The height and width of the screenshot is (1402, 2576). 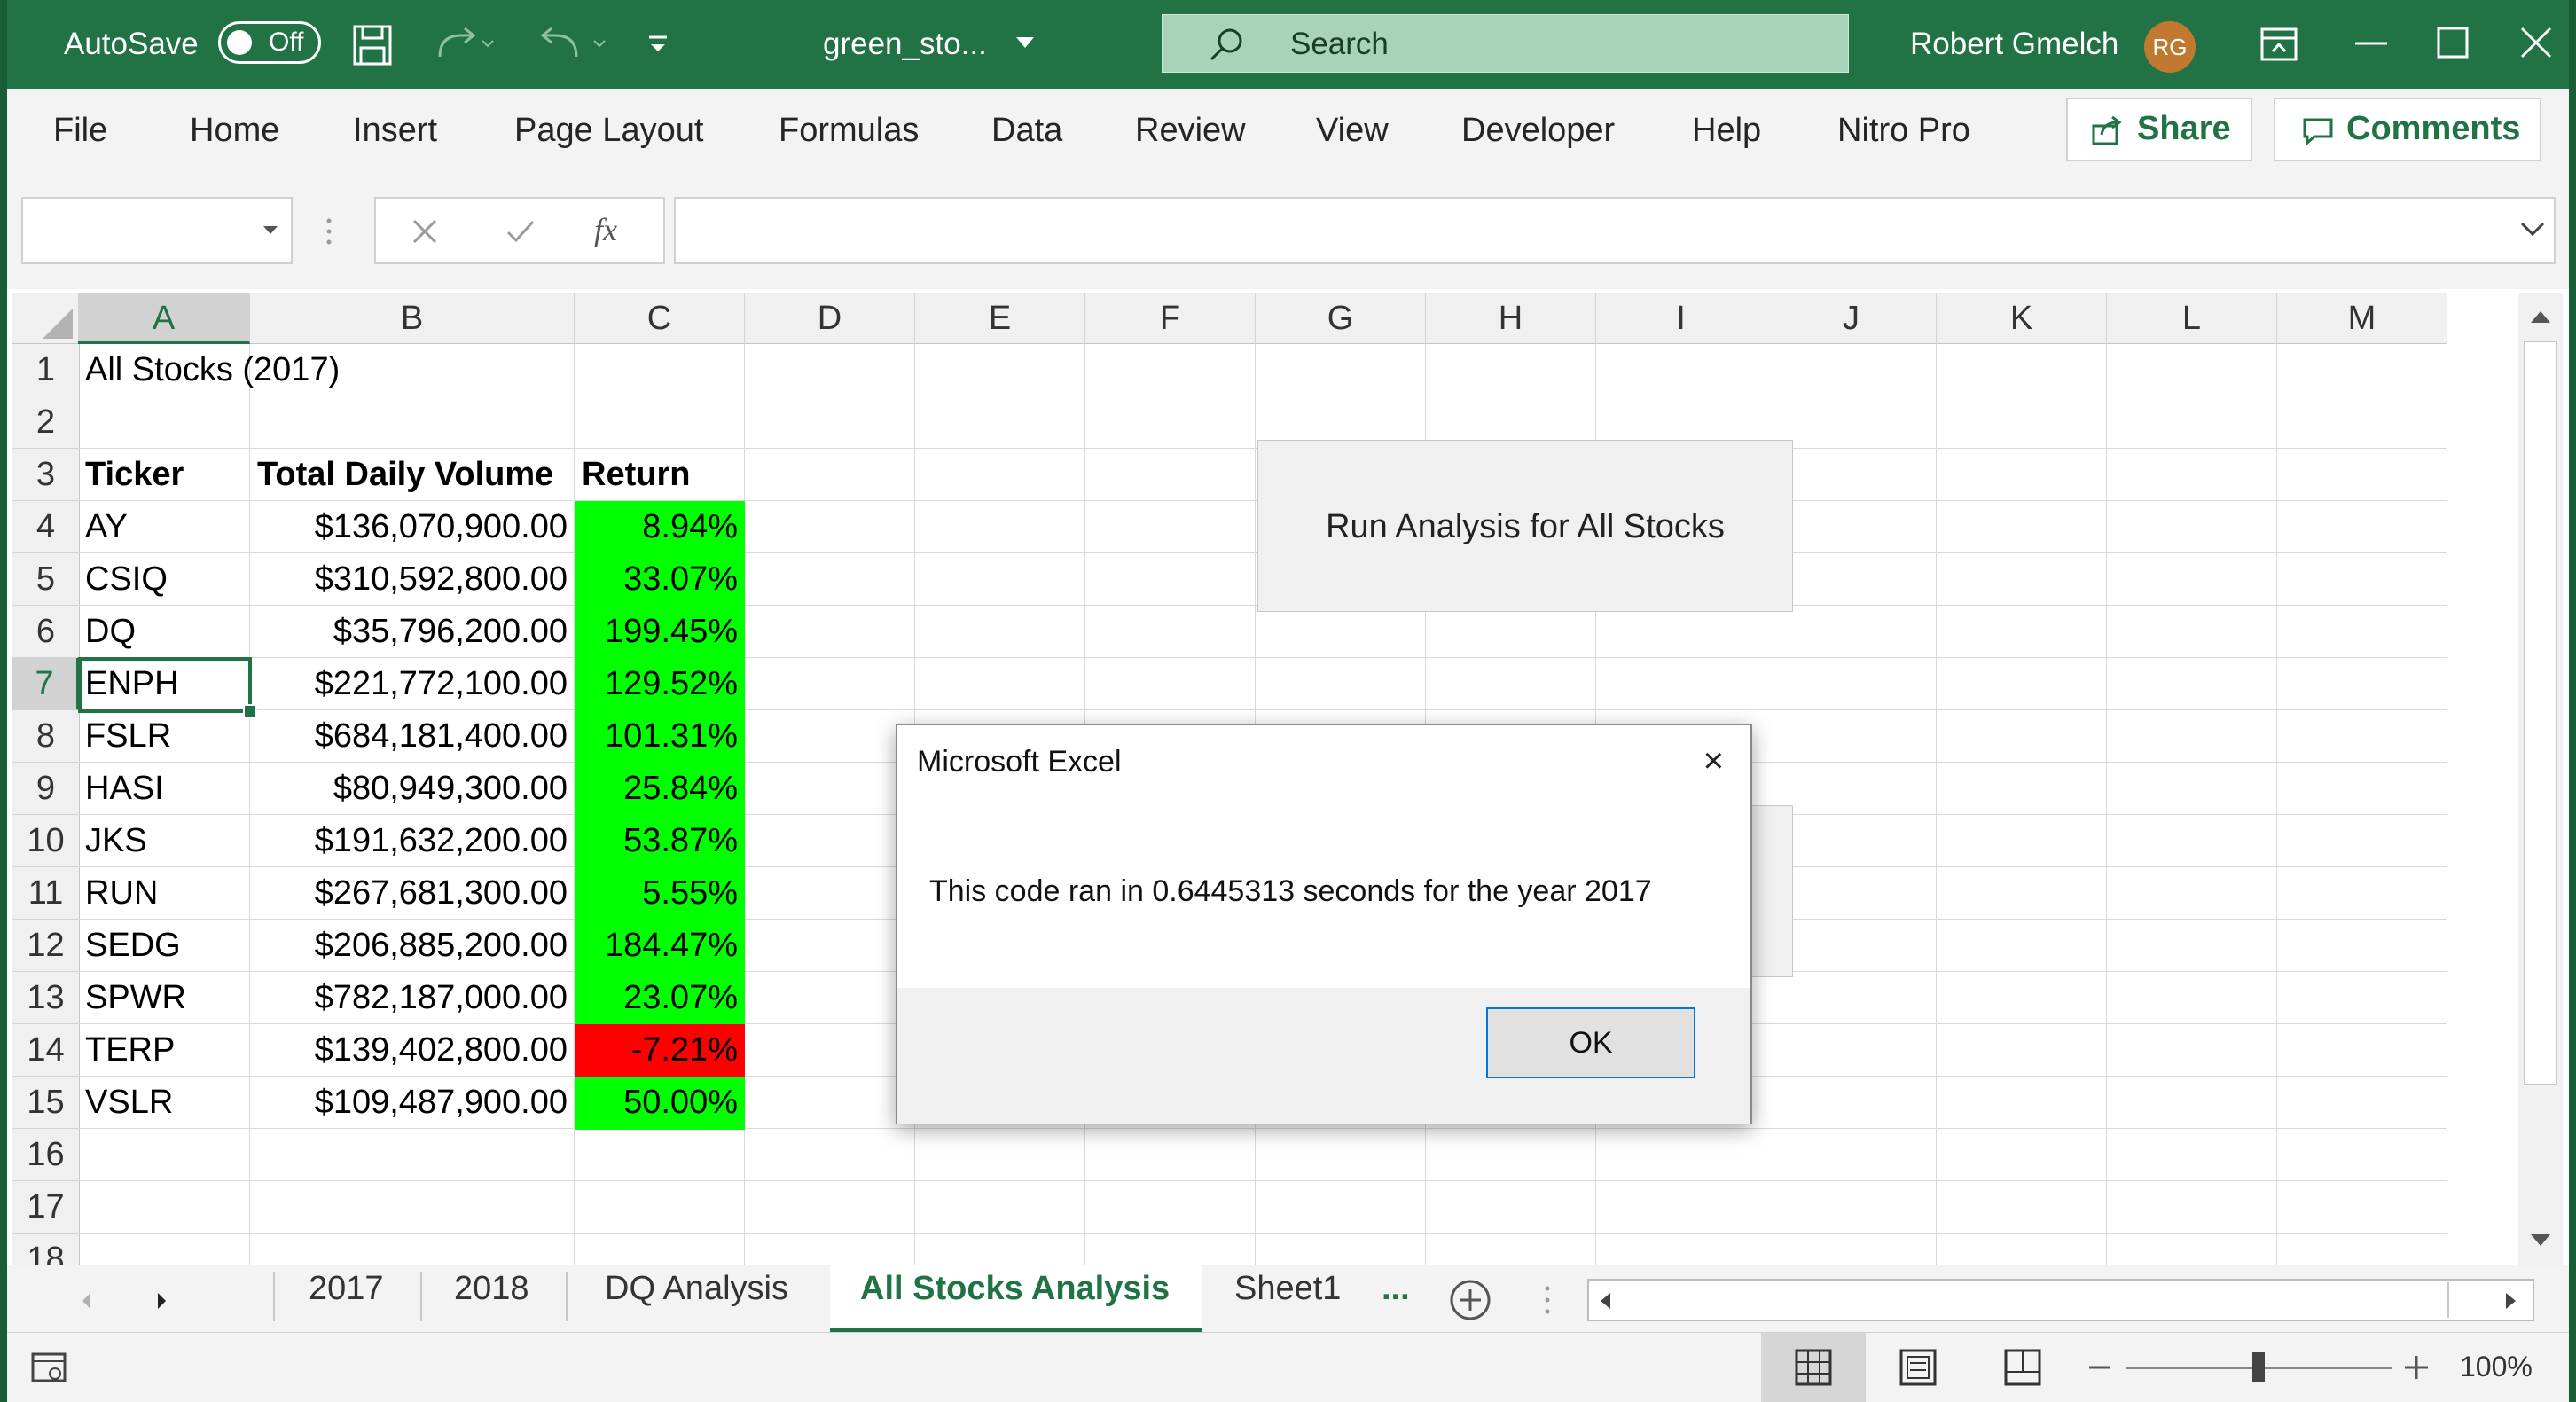 I want to click on zoom-level: 100%, so click(x=2496, y=1367).